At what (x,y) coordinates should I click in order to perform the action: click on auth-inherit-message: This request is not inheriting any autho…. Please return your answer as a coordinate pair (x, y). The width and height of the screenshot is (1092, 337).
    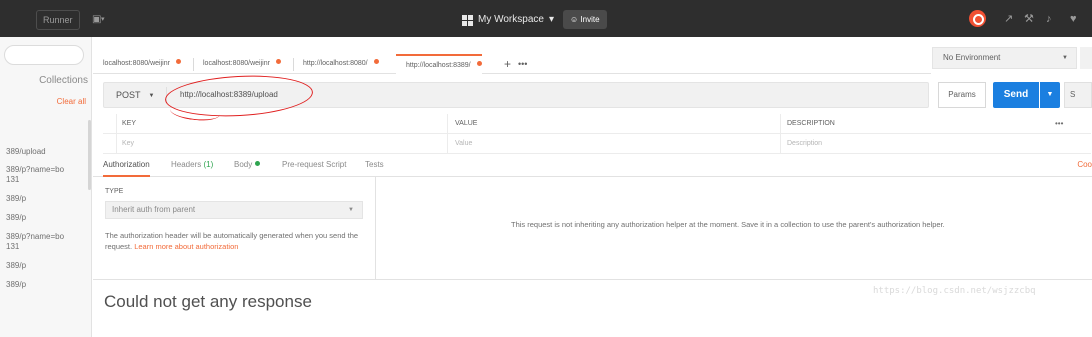
    Looking at the image, I should click on (728, 224).